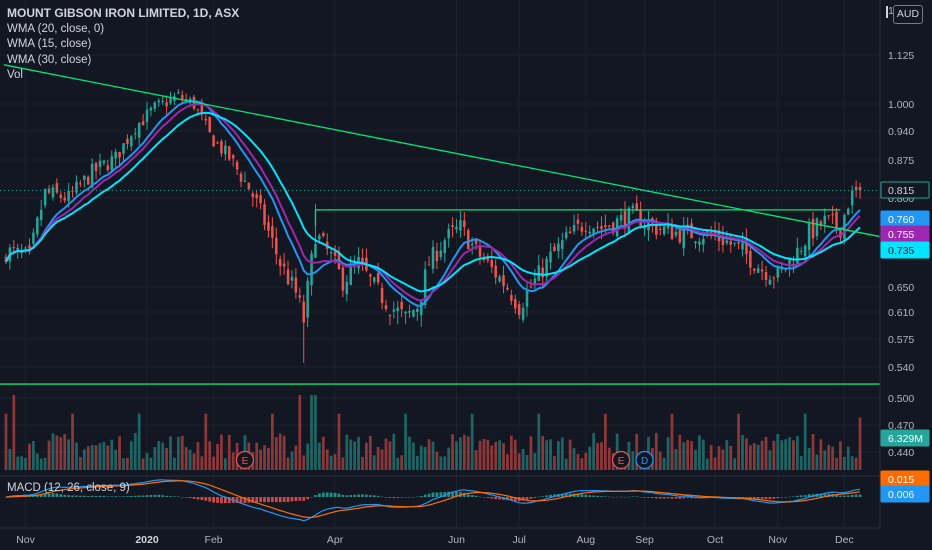 This screenshot has height=550, width=932. Describe the element at coordinates (147, 540) in the screenshot. I see `time-tick-label: 2020` at that location.